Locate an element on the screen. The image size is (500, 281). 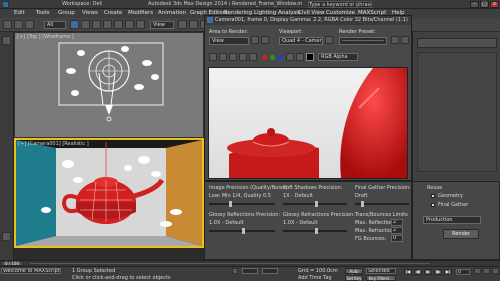
glossy-reflections-slider-knob is located at coordinates (243, 231).